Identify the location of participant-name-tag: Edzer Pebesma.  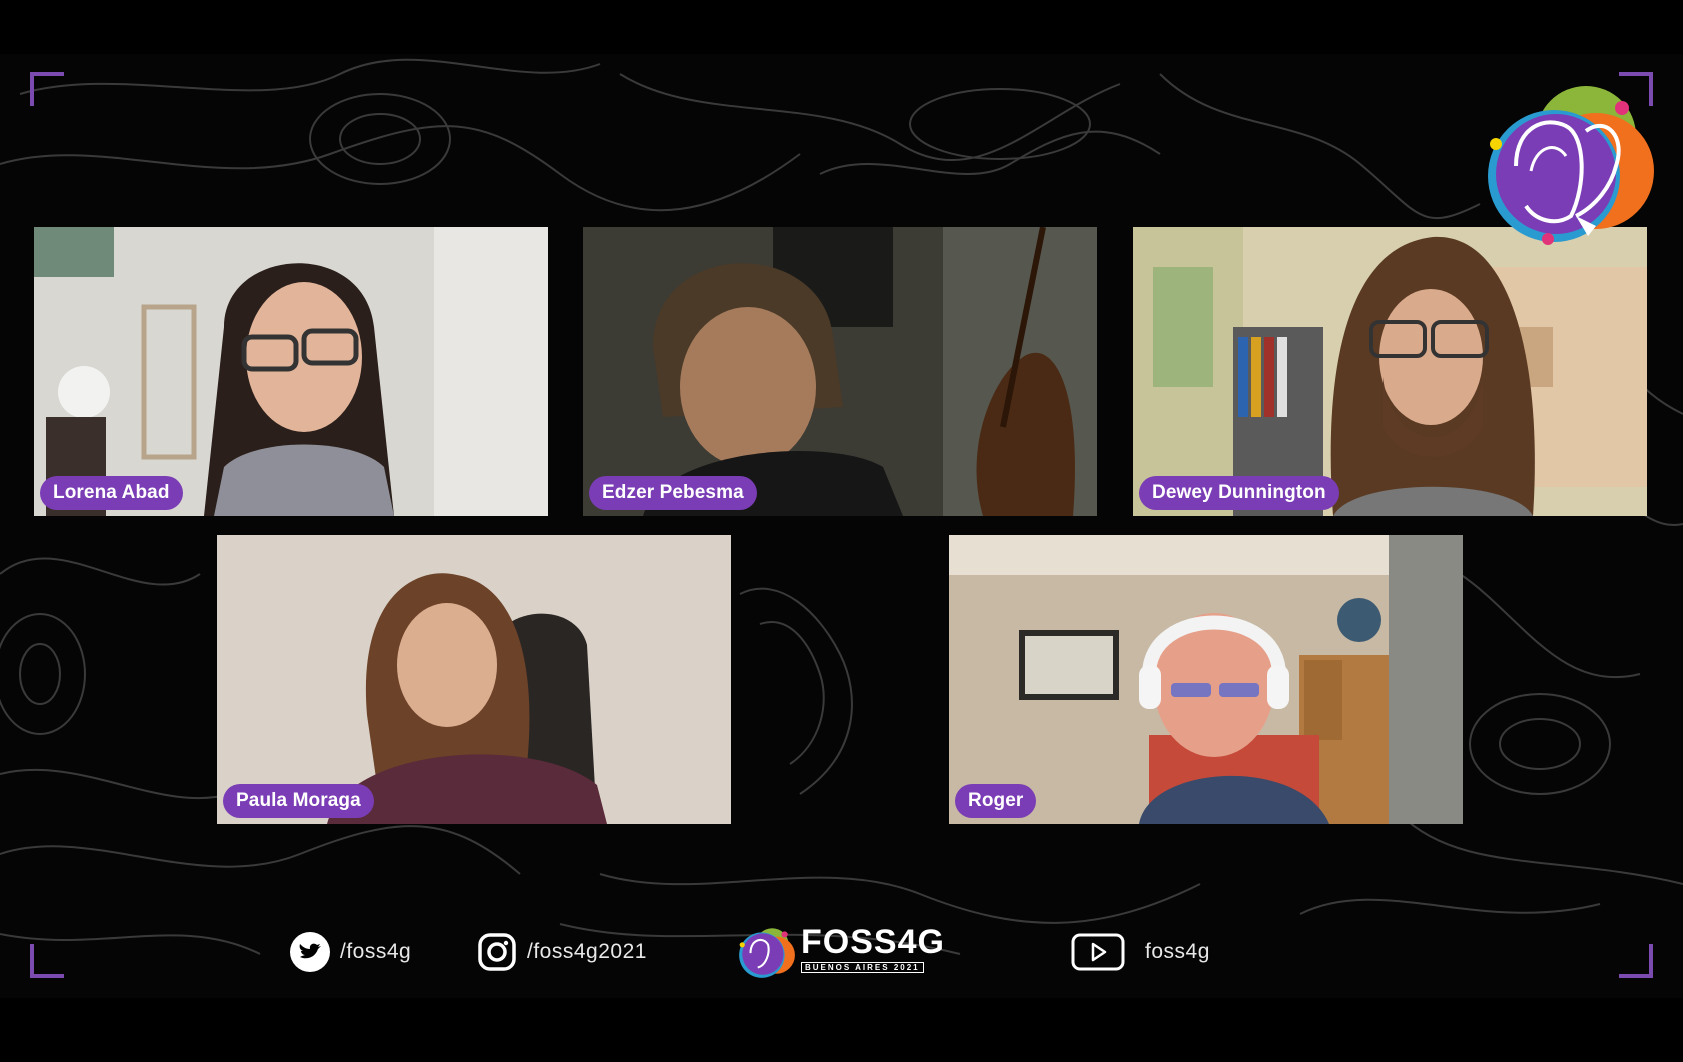
(673, 493).